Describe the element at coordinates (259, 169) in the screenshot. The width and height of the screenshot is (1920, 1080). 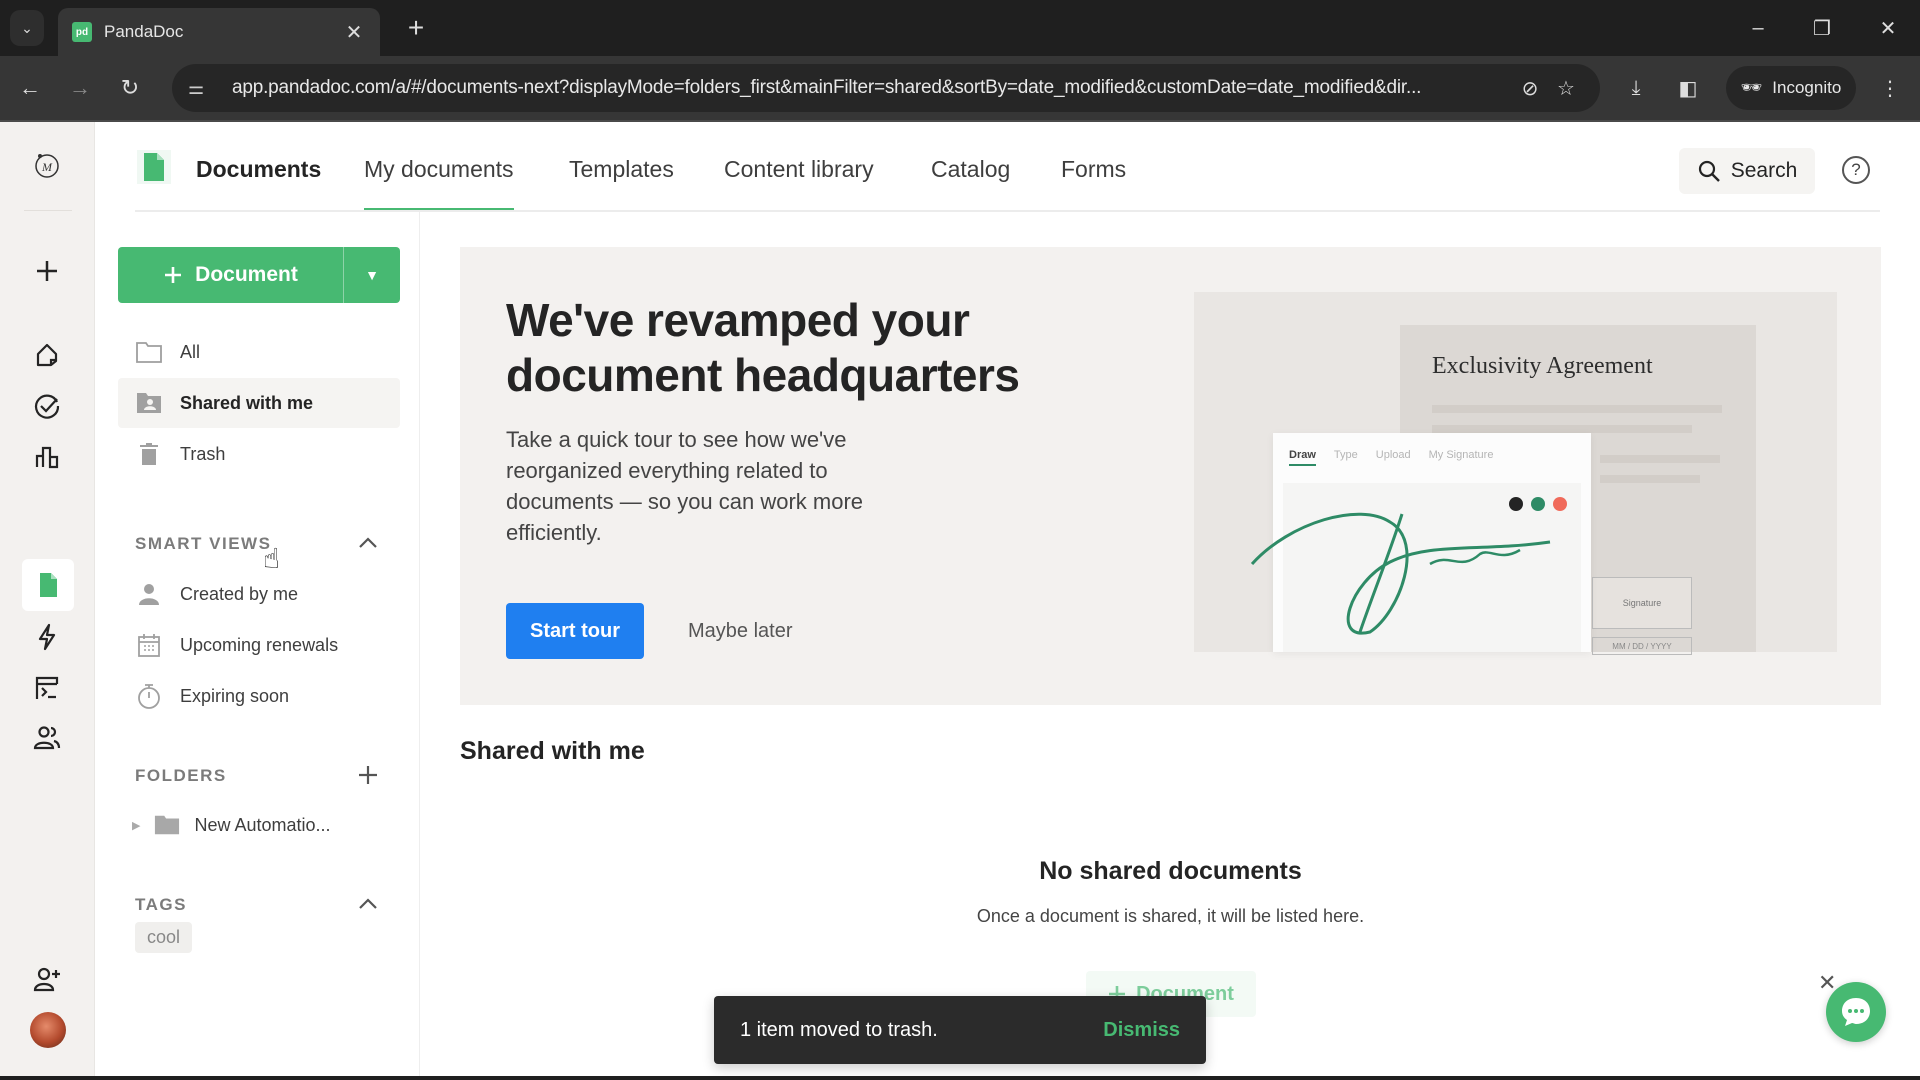
I see `section-title: Documents` at that location.